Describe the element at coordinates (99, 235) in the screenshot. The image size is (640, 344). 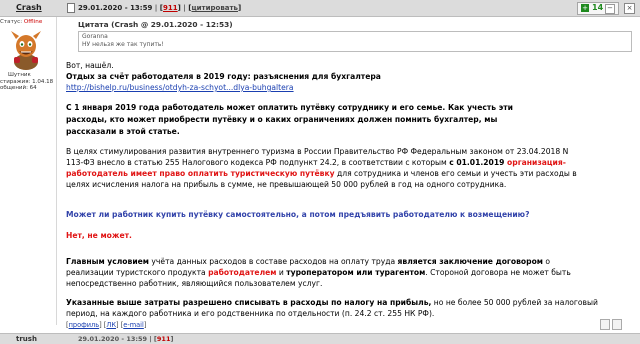
I see `answer-text: Нет, не может.` at that location.